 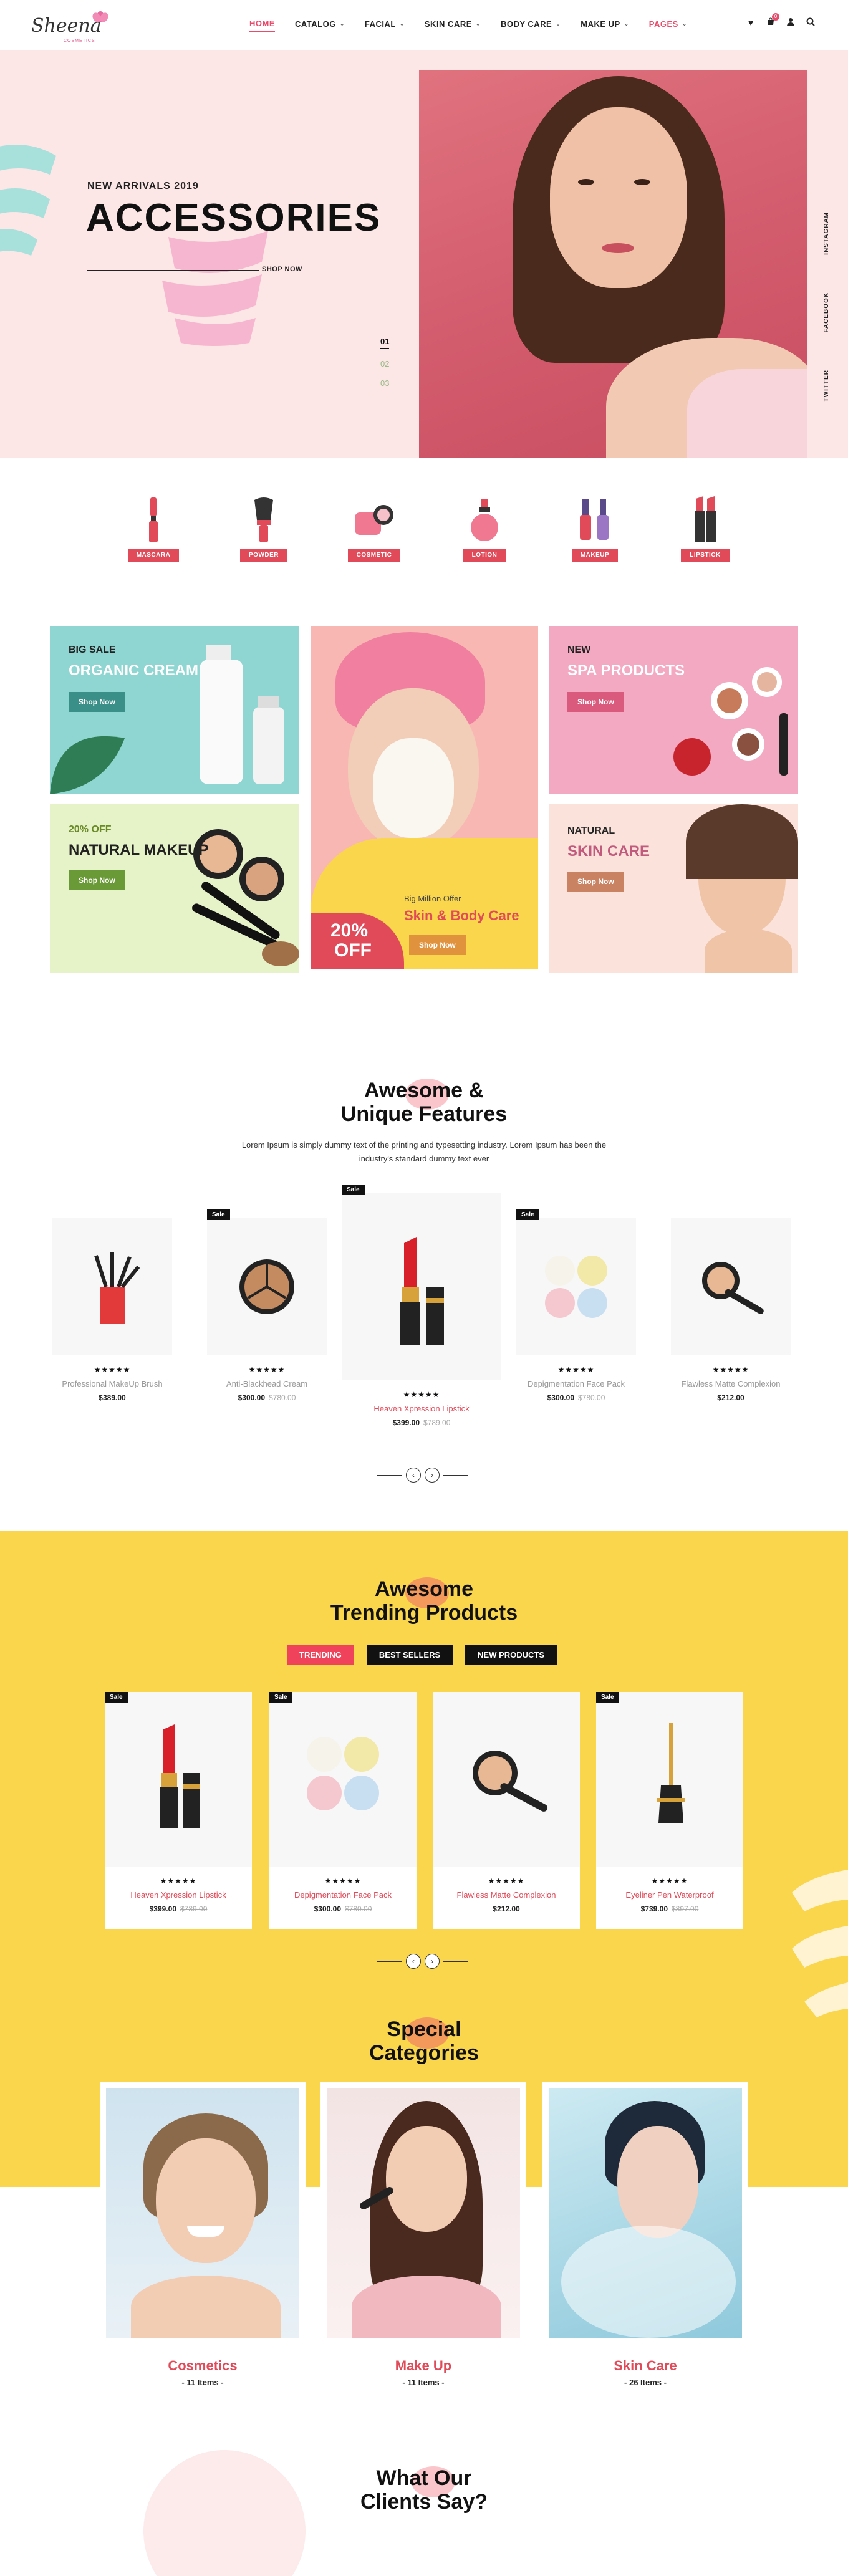 I want to click on category-card-make-up: Make Up - 11 Items -, so click(x=423, y=2234).